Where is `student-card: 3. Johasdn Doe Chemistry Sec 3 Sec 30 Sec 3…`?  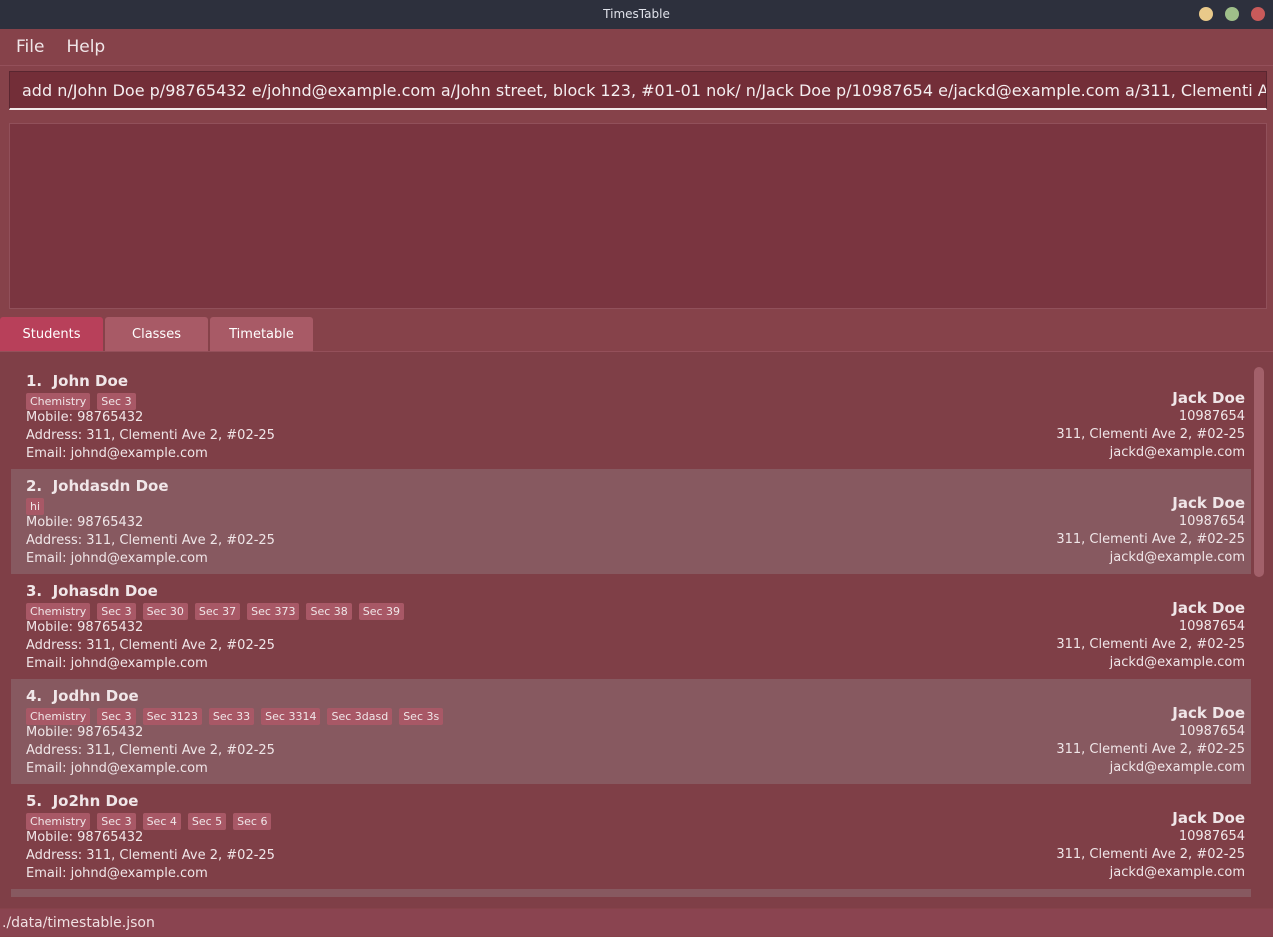 student-card: 3. Johasdn Doe Chemistry Sec 3 Sec 30 Sec 3… is located at coordinates (631, 626).